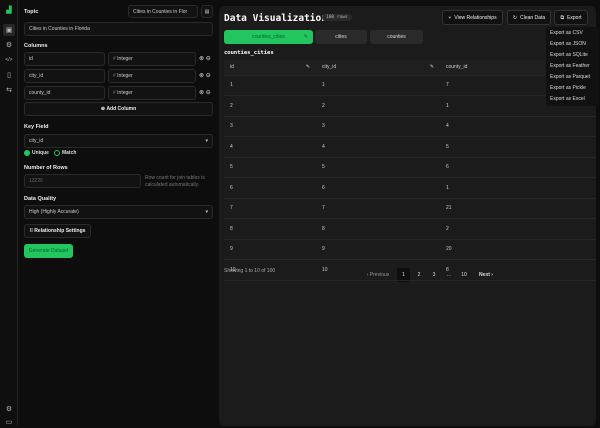 The width and height of the screenshot is (600, 428). Describe the element at coordinates (40, 199) in the screenshot. I see `quality-label: Data Quality` at that location.